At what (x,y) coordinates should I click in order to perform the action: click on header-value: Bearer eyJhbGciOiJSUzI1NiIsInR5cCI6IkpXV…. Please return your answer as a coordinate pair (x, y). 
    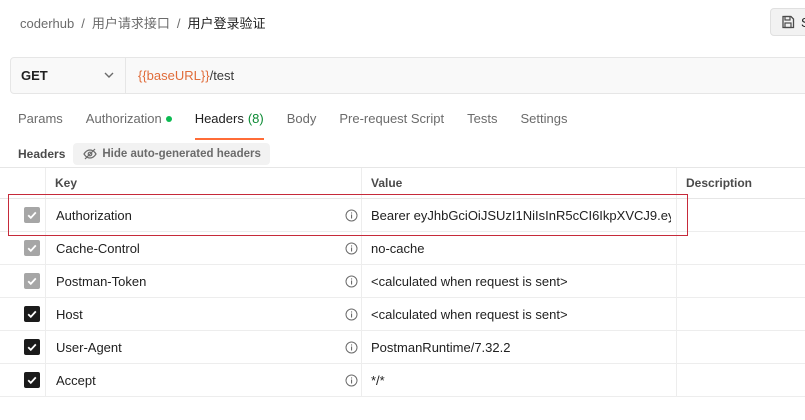
    Looking at the image, I should click on (521, 215).